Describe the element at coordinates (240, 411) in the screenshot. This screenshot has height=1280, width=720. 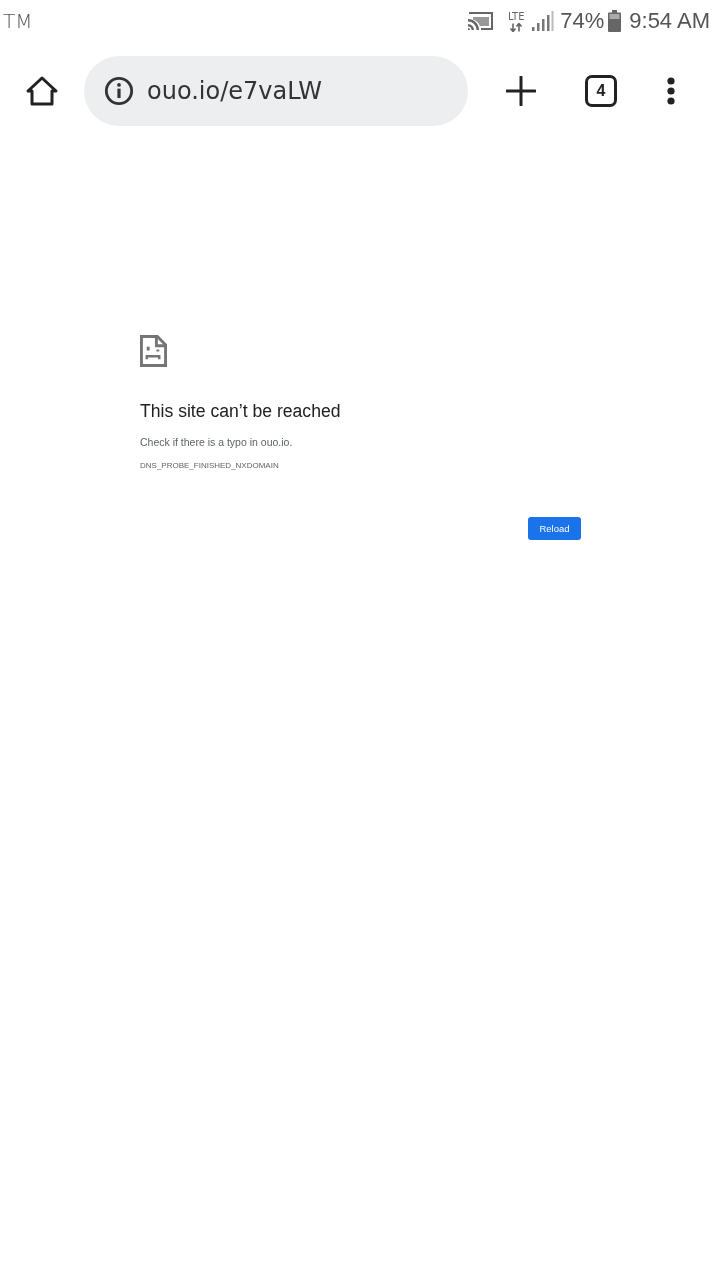
I see `error-heading: This site can’t be reached` at that location.